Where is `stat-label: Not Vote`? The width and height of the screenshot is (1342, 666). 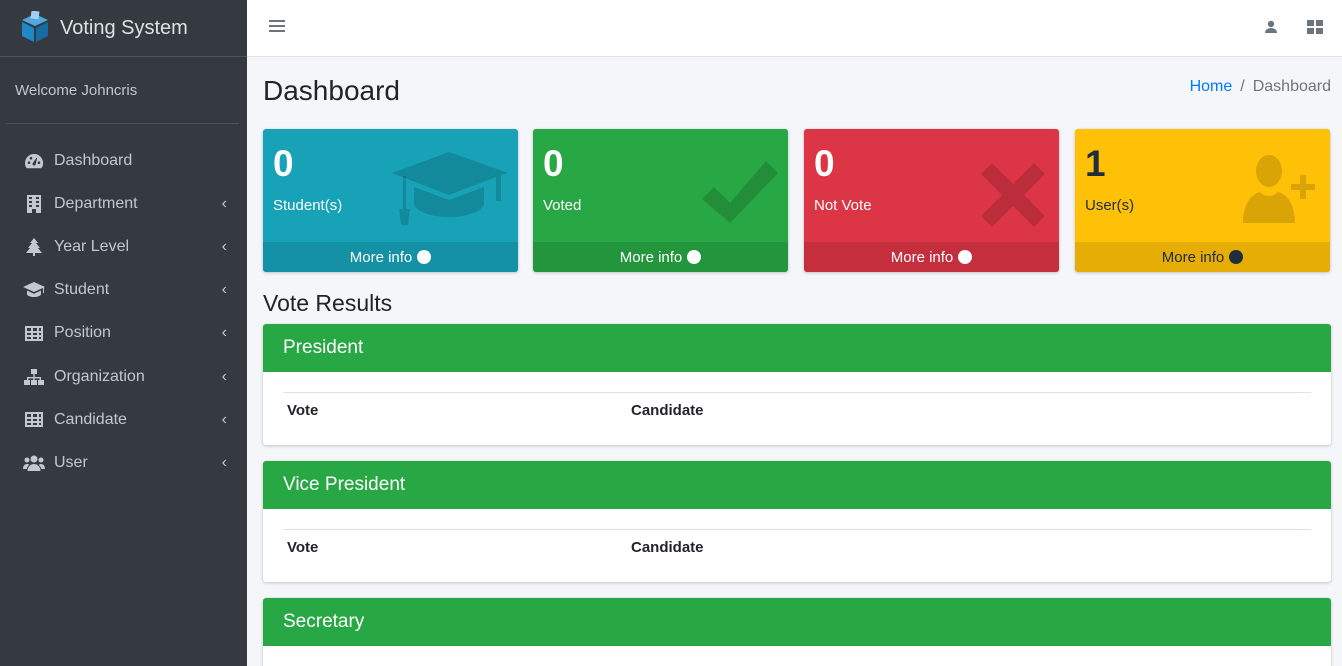 stat-label: Not Vote is located at coordinates (843, 205).